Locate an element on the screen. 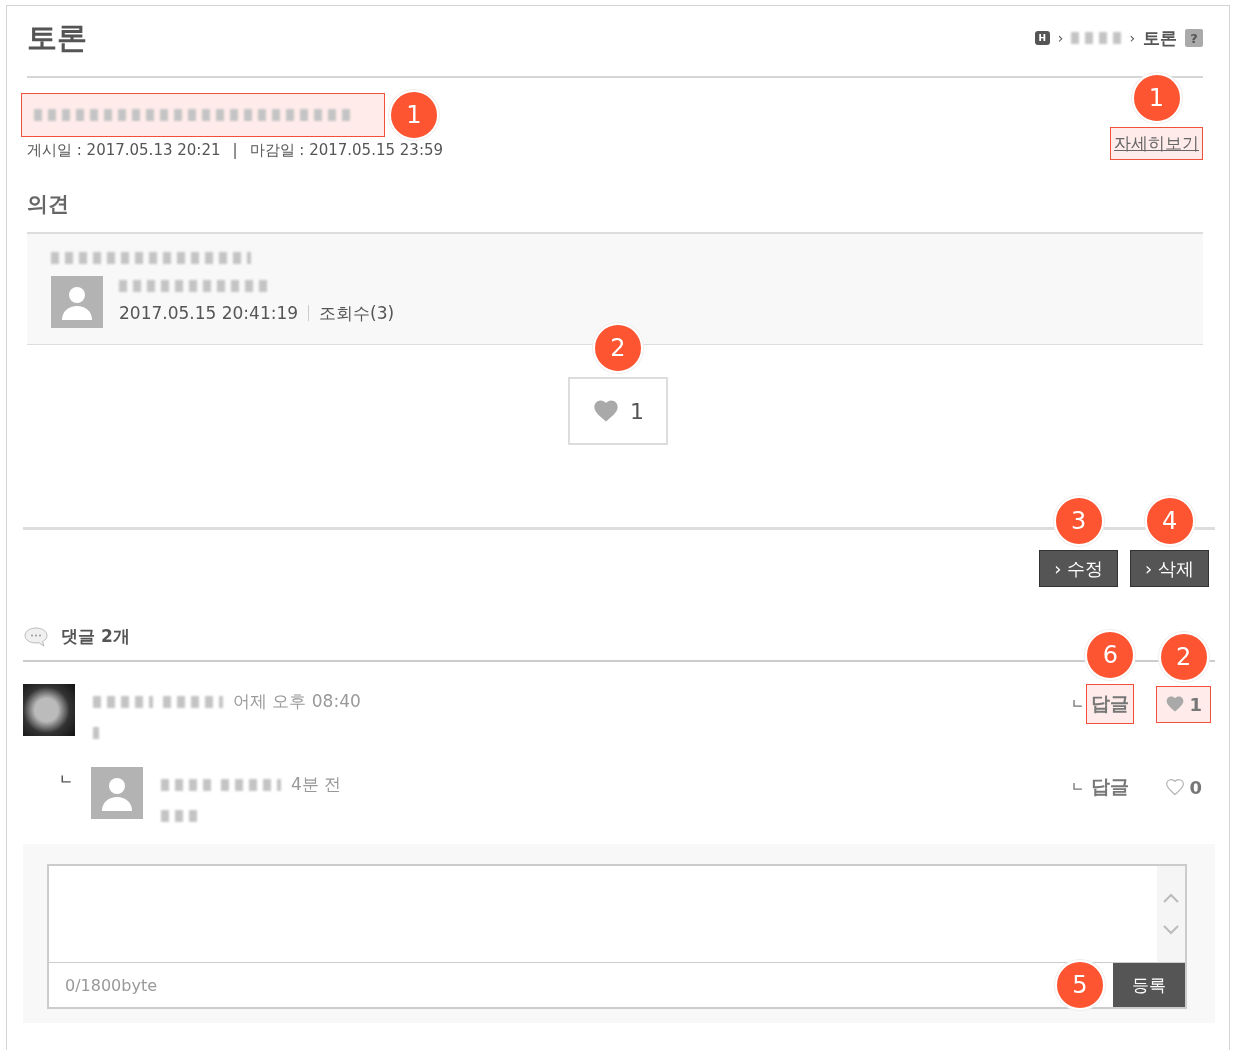  action-button: › 삭제 is located at coordinates (1169, 568).